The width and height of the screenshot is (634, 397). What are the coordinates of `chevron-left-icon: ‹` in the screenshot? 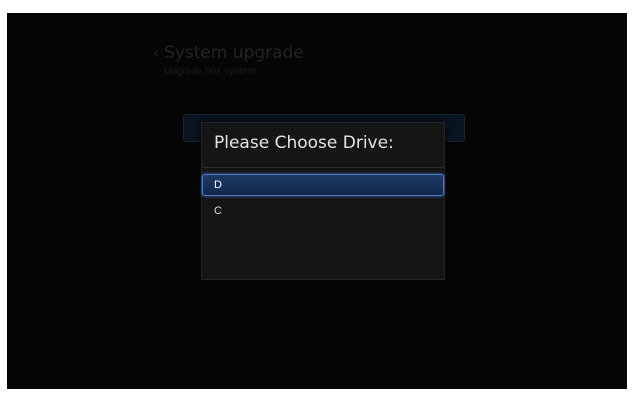 It's located at (156, 52).